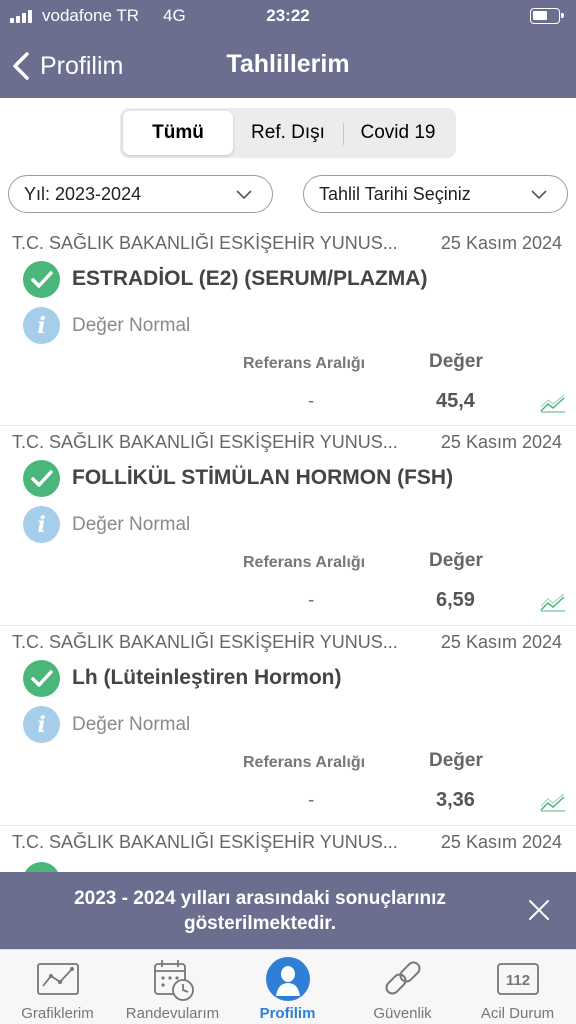 This screenshot has height=1024, width=576. Describe the element at coordinates (517, 1013) in the screenshot. I see `tab-label: Acil Durum` at that location.